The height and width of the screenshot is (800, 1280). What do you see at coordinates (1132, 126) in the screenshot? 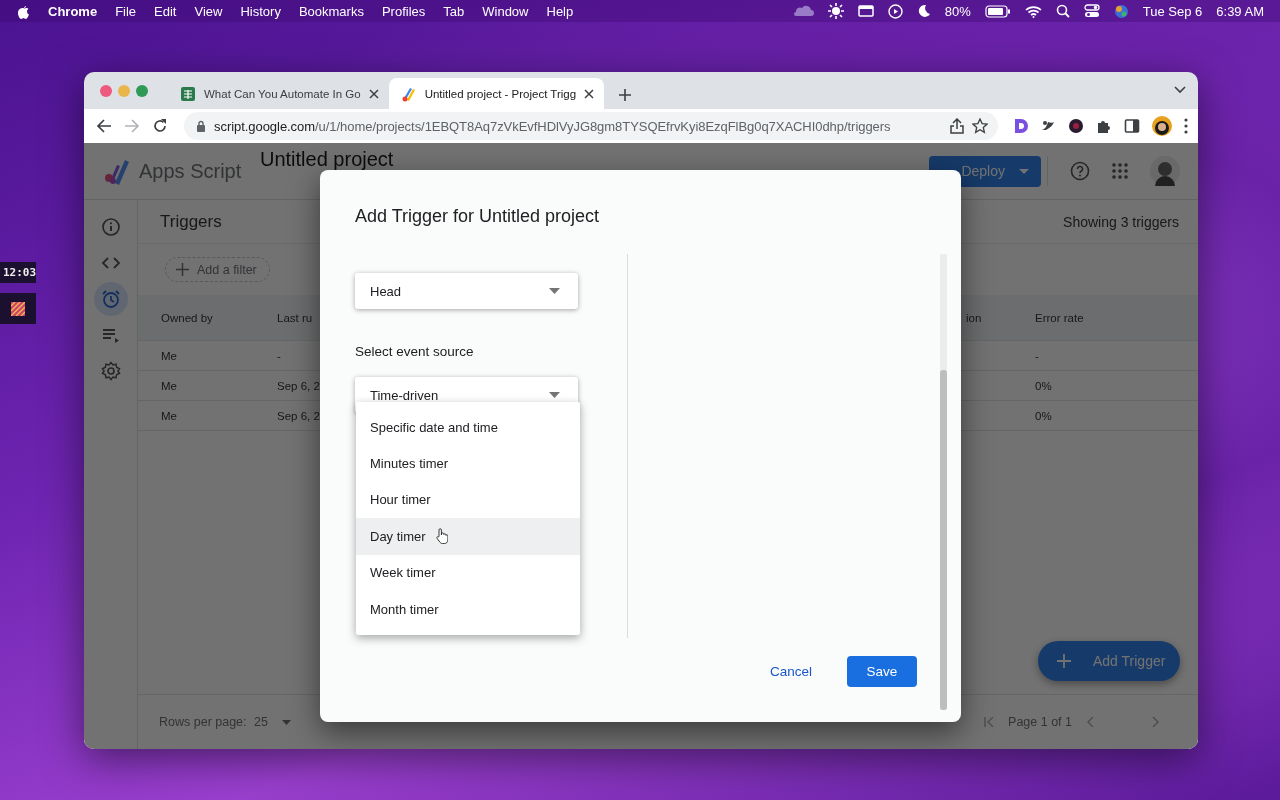
I see `side-panel-icon` at bounding box center [1132, 126].